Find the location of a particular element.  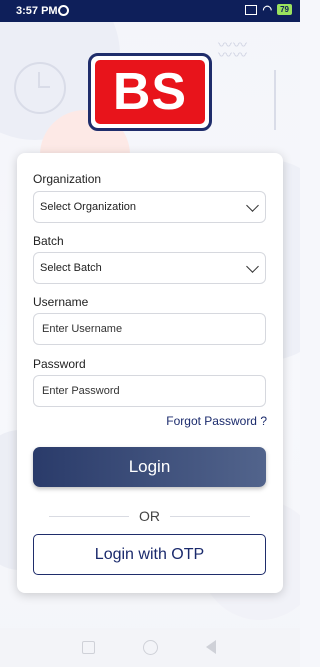

square-icon is located at coordinates (88, 647).